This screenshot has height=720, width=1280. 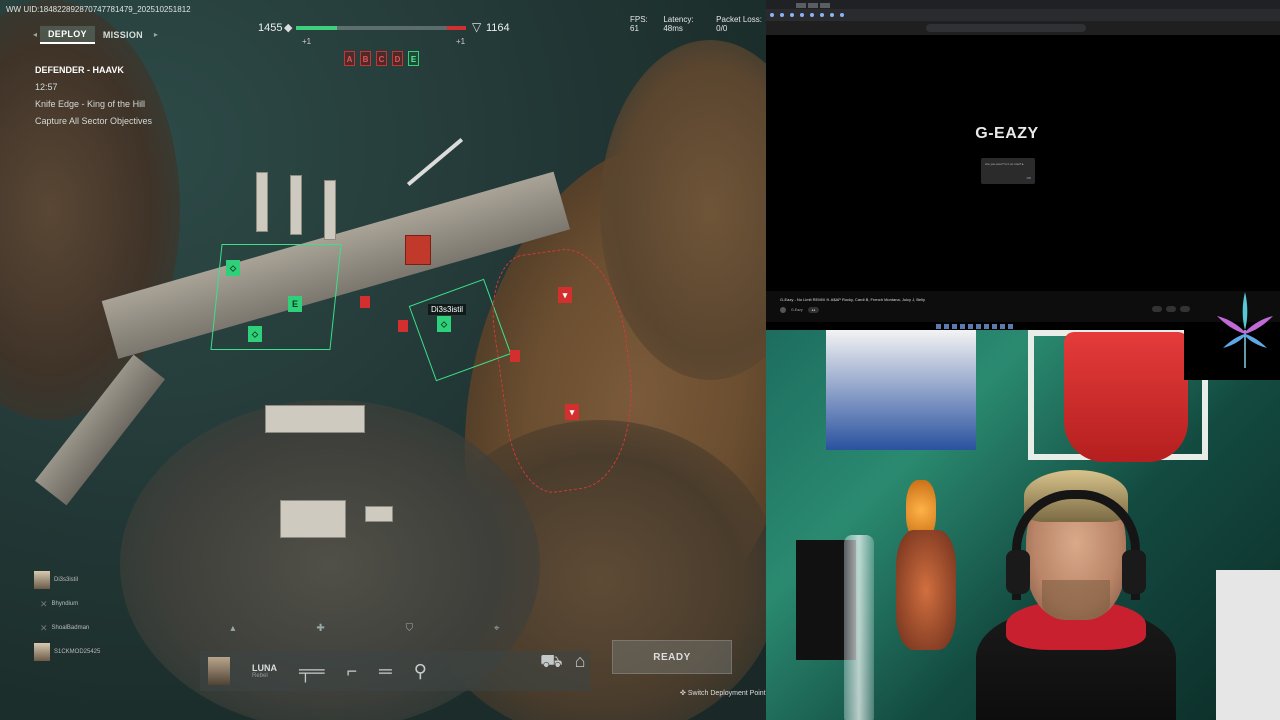 I want to click on squad-member-name: Bhyndium, so click(x=65, y=604).